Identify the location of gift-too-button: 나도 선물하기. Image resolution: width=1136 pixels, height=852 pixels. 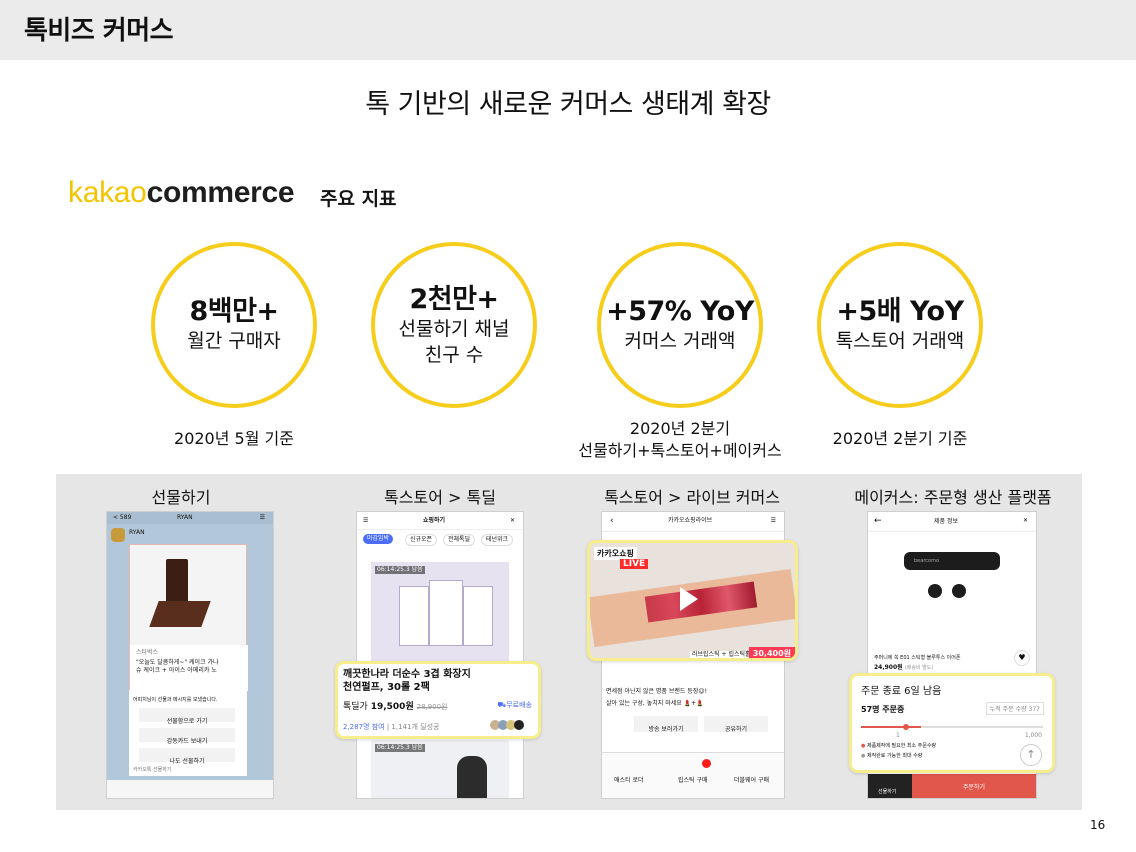
(187, 756).